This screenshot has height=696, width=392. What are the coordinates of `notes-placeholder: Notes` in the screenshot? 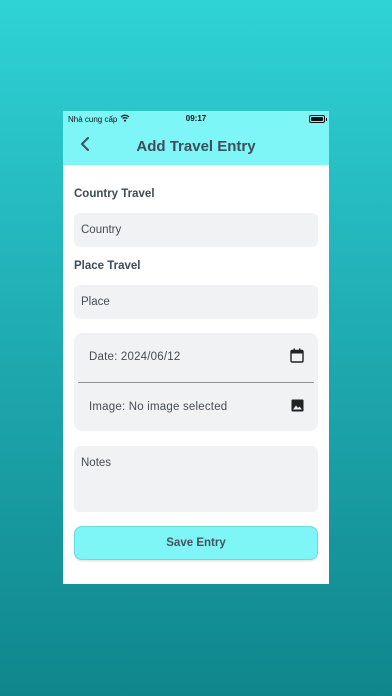 It's located at (96, 463).